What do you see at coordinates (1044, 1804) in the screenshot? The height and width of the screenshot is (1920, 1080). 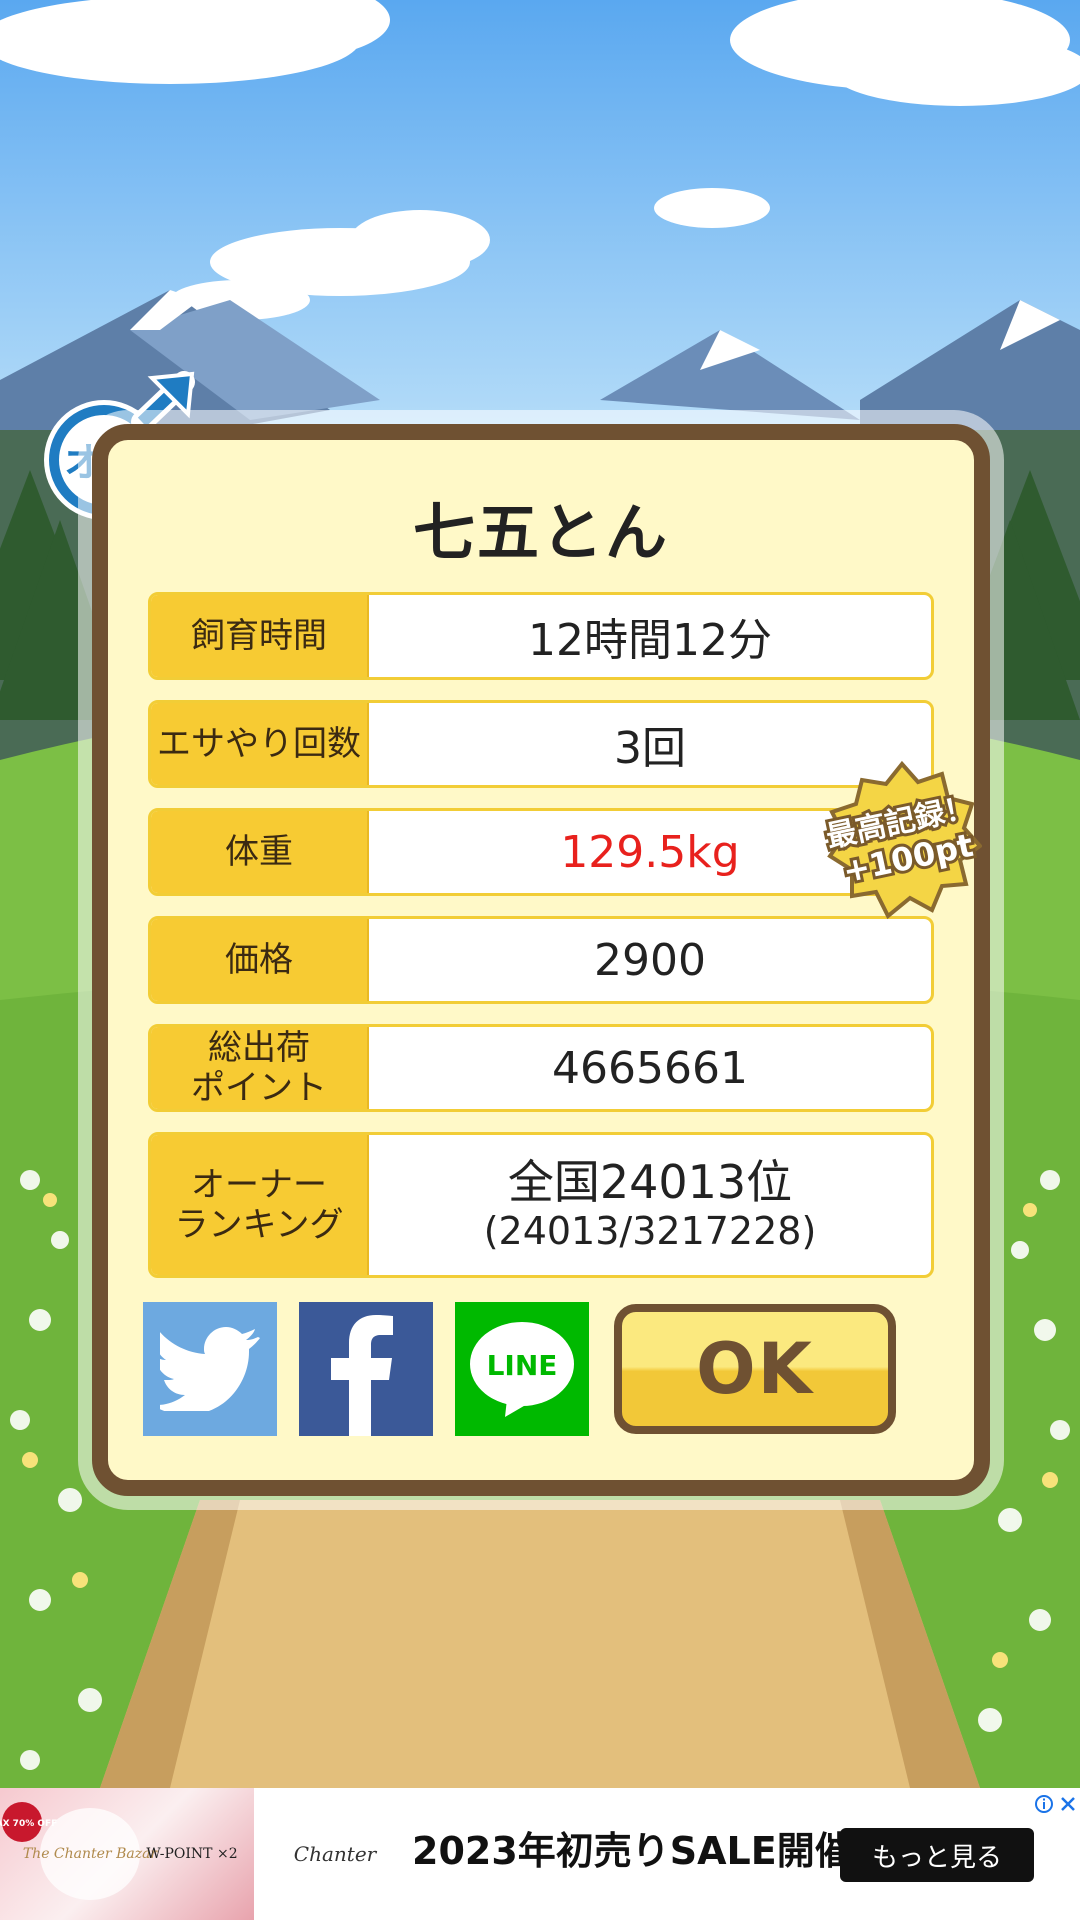 I see `info-icon` at bounding box center [1044, 1804].